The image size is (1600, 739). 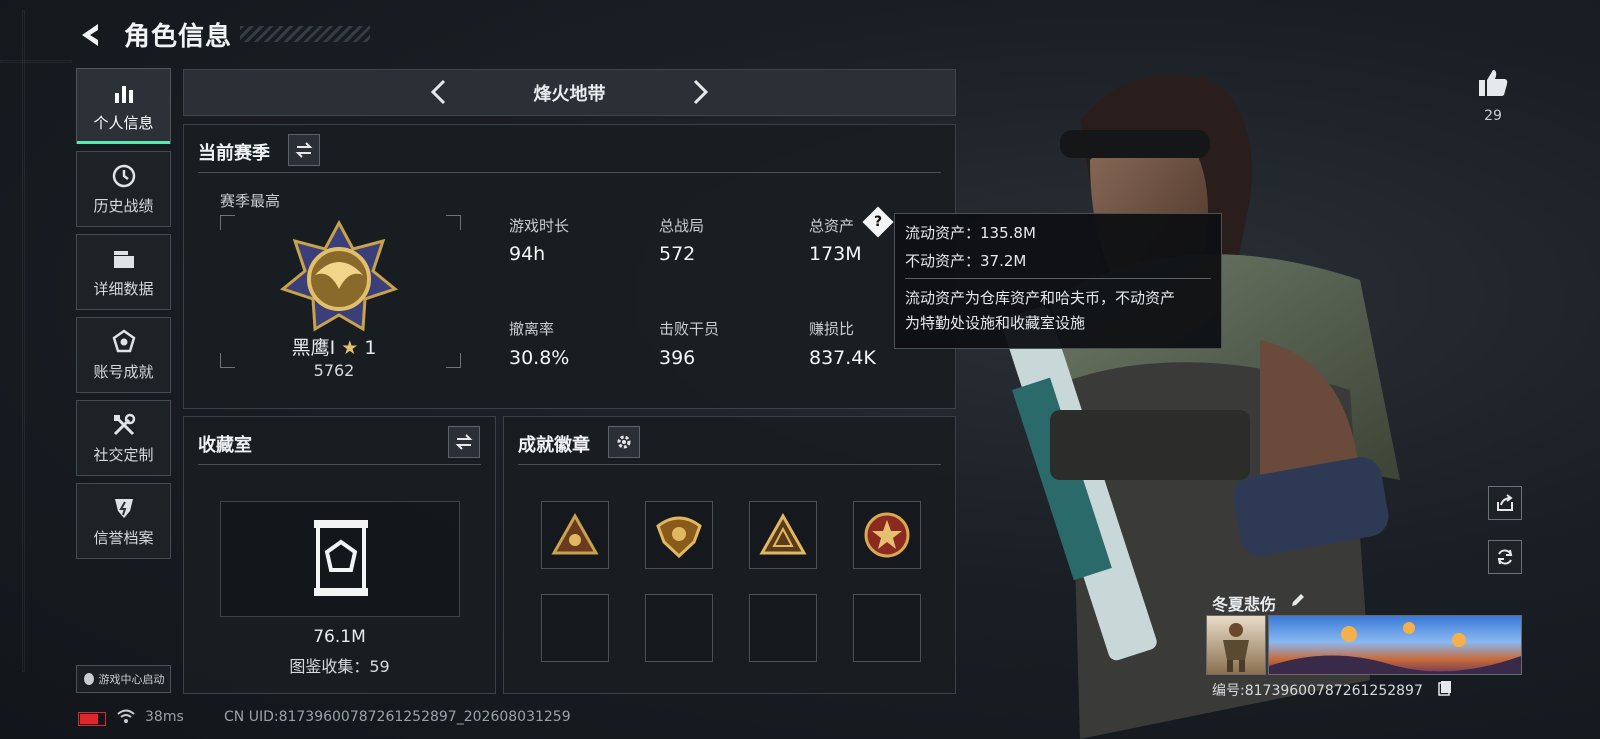 I want to click on season-best-label: 赛季最高, so click(x=250, y=201).